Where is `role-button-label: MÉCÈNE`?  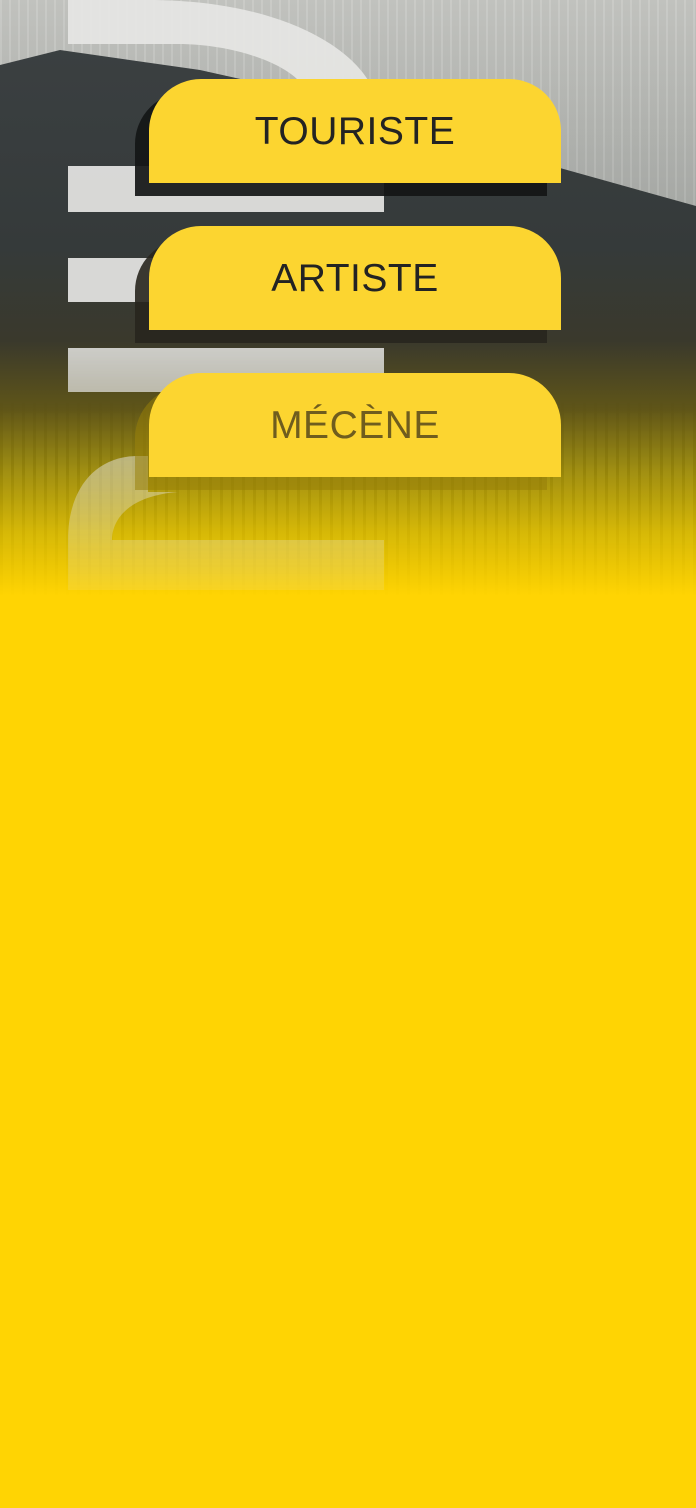
role-button-label: MÉCÈNE is located at coordinates (355, 425).